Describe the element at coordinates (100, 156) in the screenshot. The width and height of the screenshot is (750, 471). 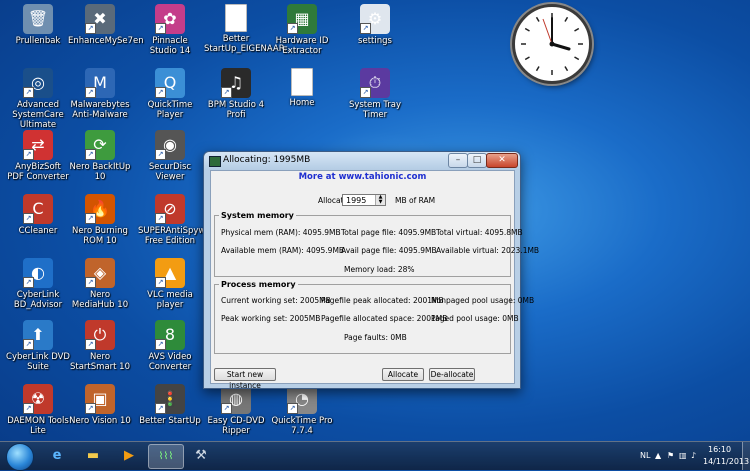
I see `icon-nero-backitup: ⟳ ↗ Nero BackItUp 10` at that location.